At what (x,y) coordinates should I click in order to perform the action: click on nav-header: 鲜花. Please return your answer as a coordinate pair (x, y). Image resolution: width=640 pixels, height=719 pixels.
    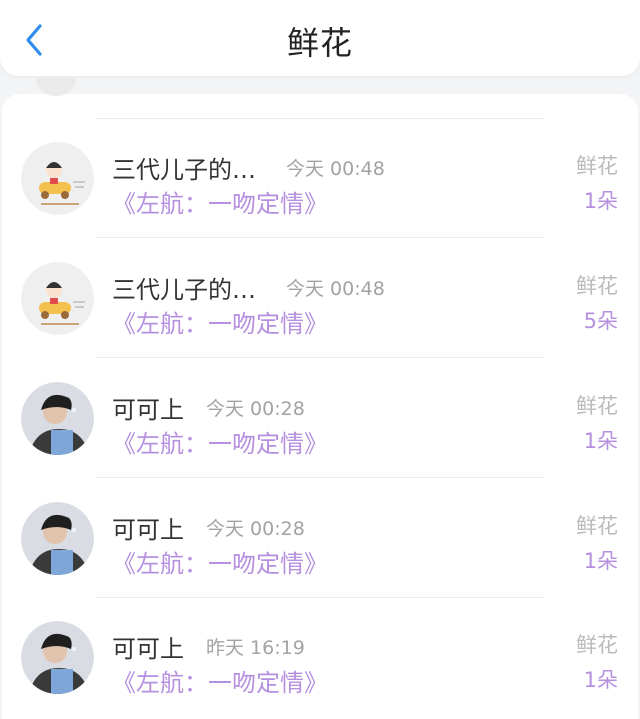
    Looking at the image, I should click on (320, 38).